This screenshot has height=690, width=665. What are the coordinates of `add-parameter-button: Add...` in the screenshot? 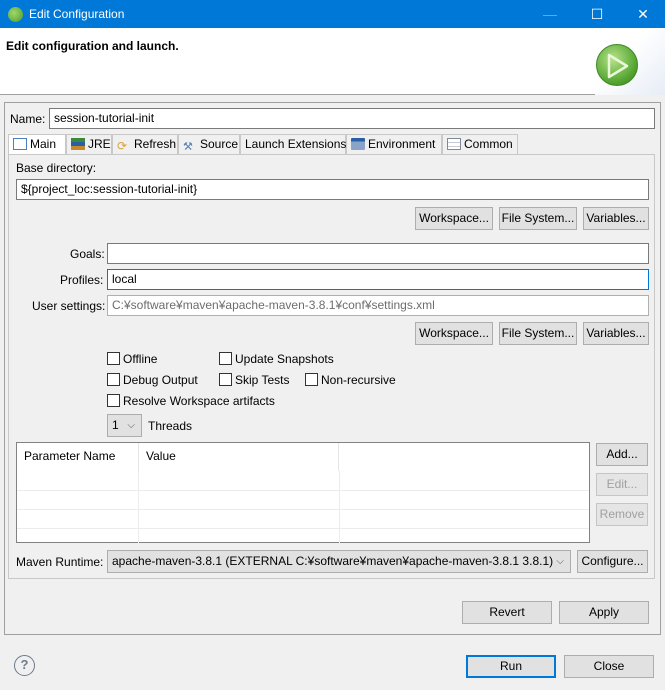 It's located at (622, 454).